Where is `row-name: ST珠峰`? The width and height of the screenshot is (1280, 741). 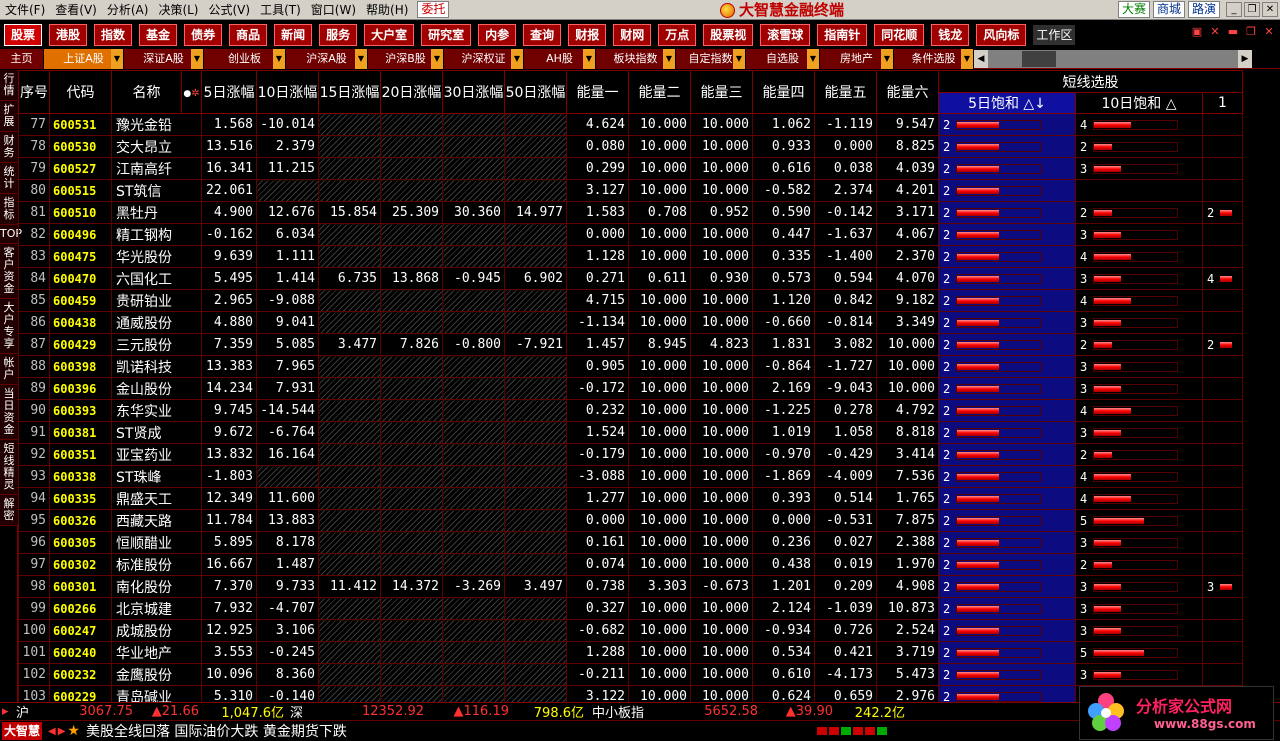
row-name: ST珠峰 is located at coordinates (156, 476).